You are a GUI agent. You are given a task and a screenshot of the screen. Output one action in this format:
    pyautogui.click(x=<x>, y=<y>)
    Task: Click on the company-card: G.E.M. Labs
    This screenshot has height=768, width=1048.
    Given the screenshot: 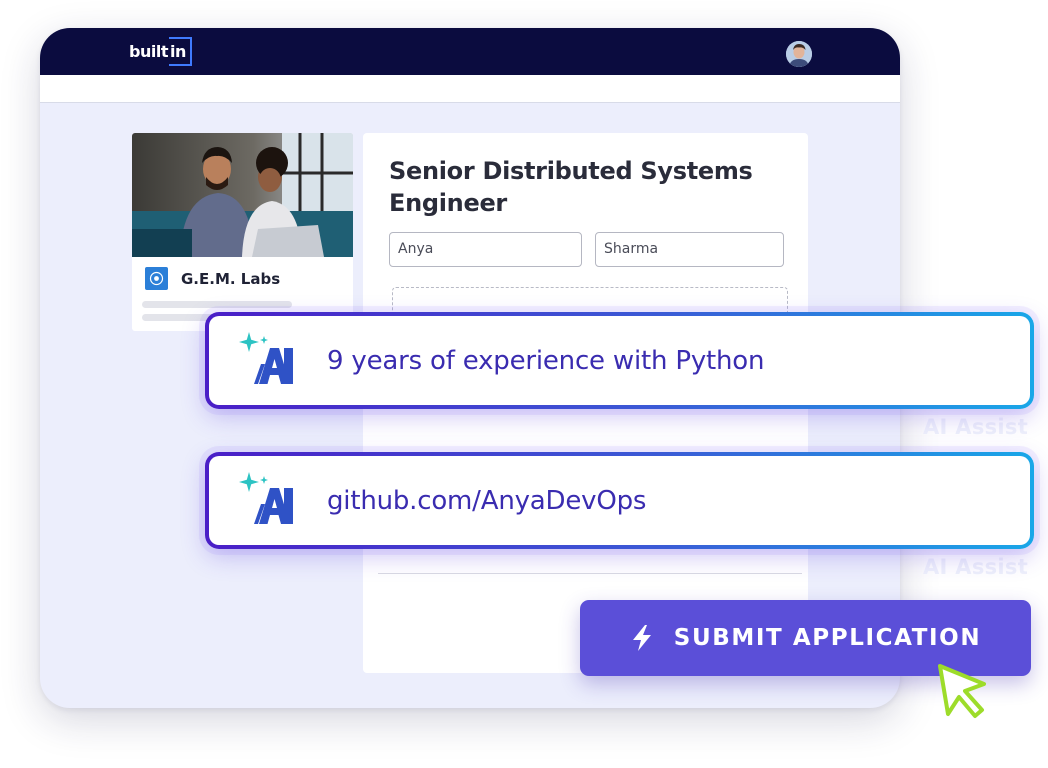 What is the action you would take?
    pyautogui.click(x=242, y=232)
    